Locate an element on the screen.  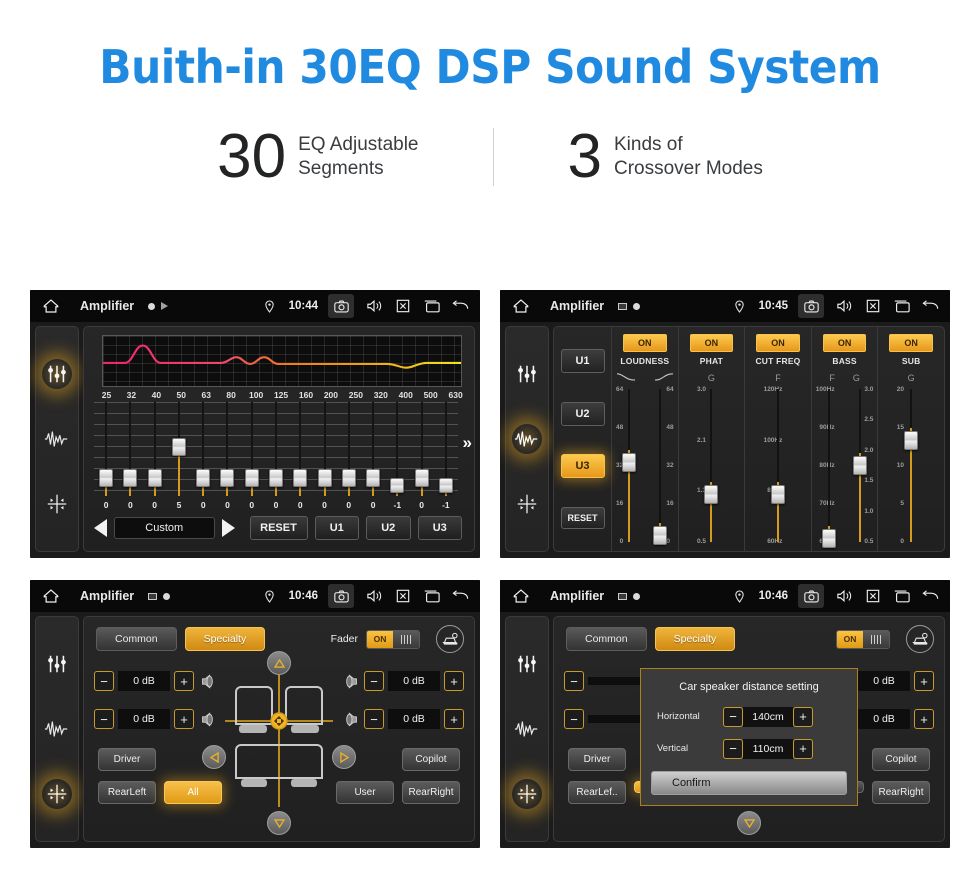
car-seat-map is located at coordinates (279, 734).